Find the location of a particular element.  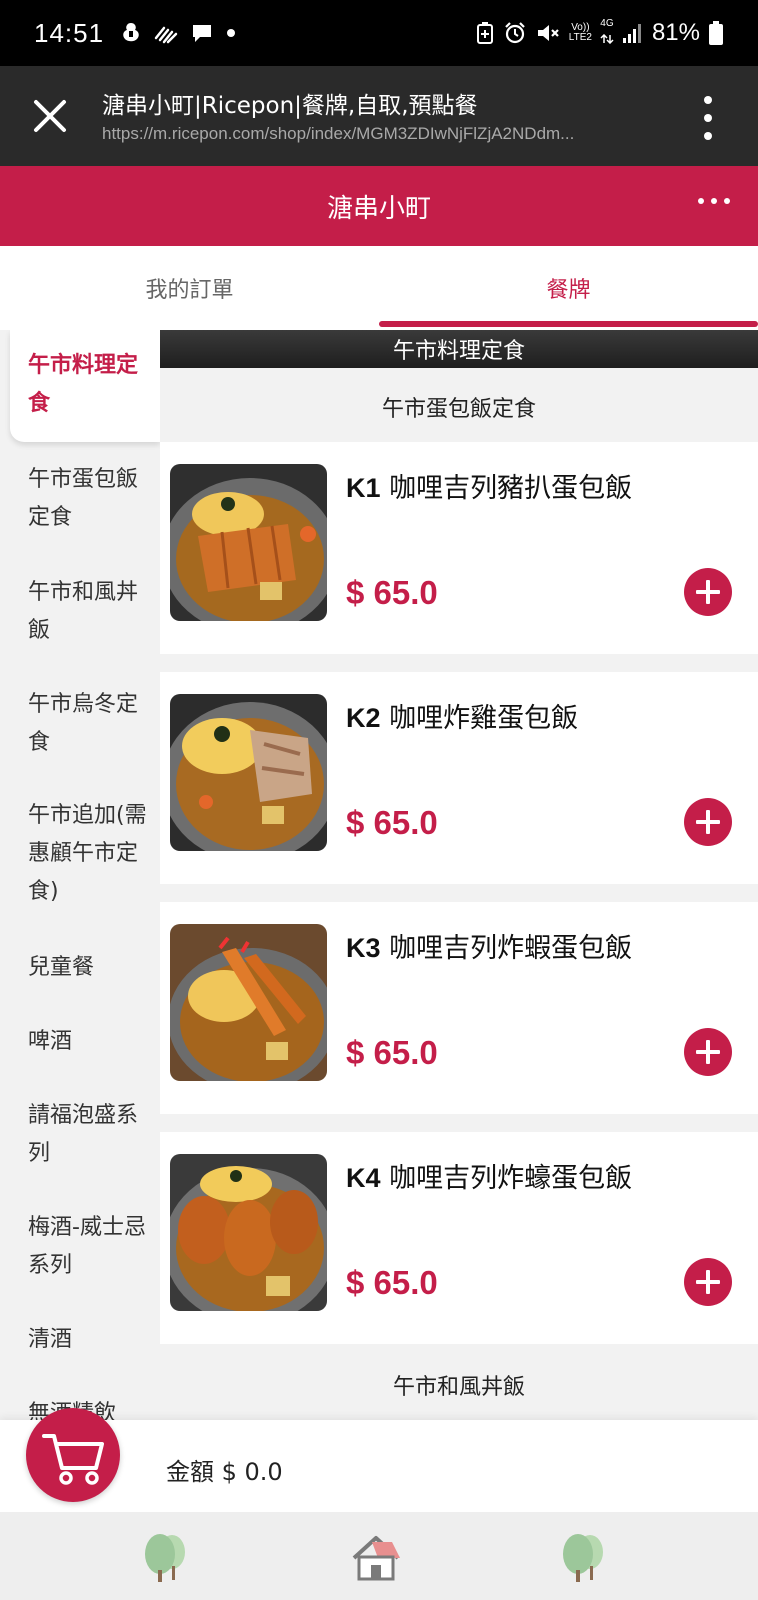

status-bar: 14:51 Vo)) LTE2 4G 81% is located at coordinates (379, 33).